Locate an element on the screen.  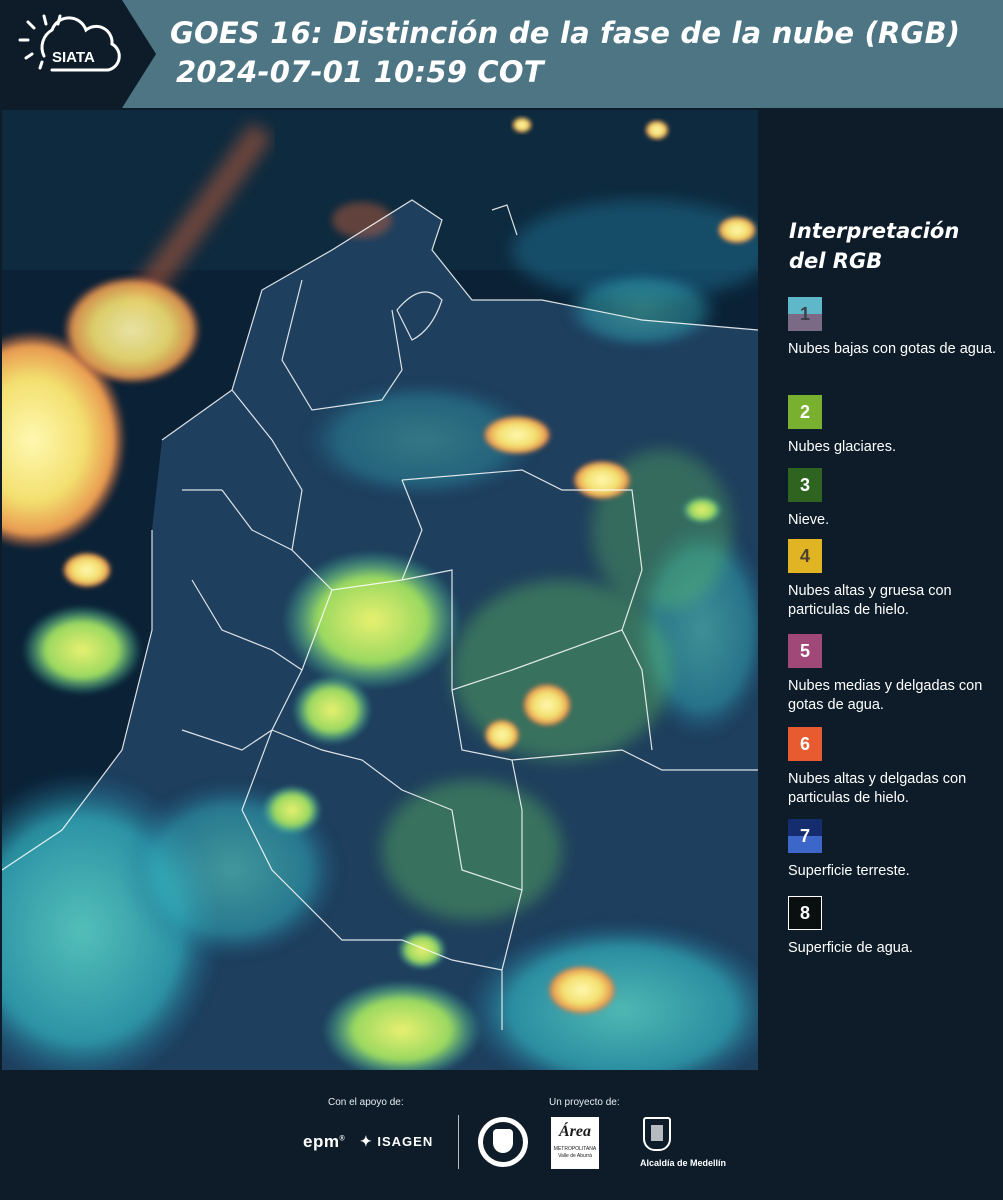
legend-swatch-4: 4 is located at coordinates (805, 556).